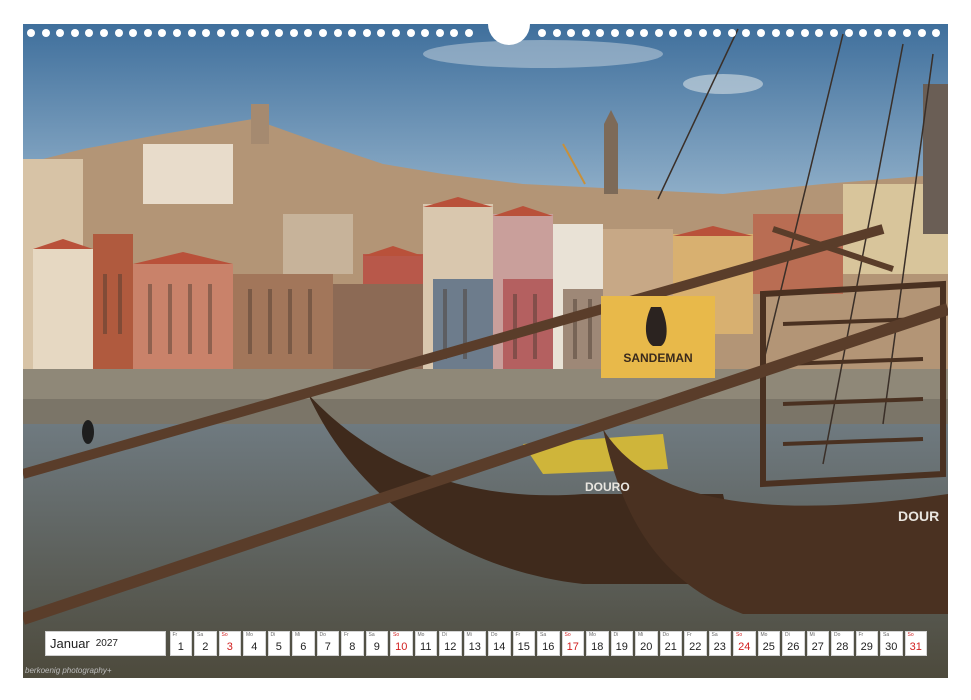 The image size is (971, 700). What do you see at coordinates (205, 647) in the screenshot?
I see `day-number: 2` at bounding box center [205, 647].